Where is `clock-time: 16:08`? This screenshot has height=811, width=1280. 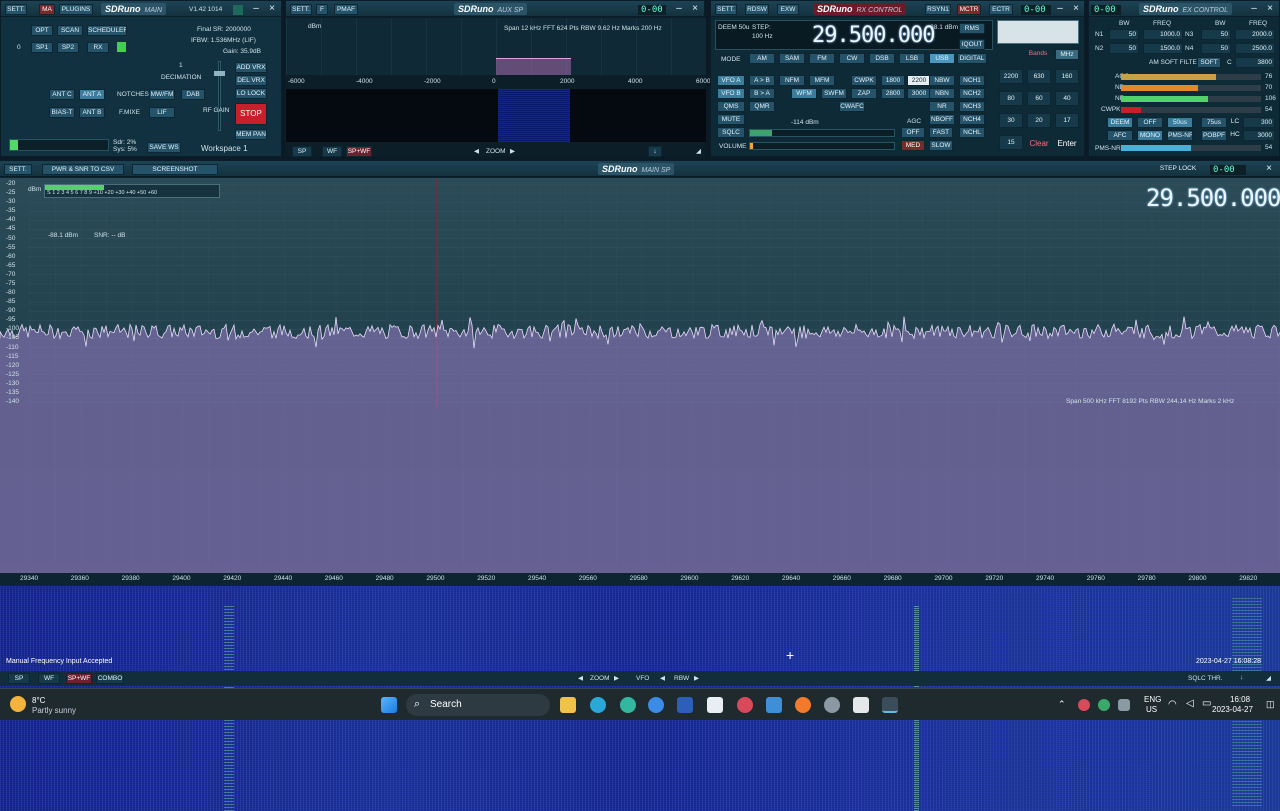 clock-time: 16:08 is located at coordinates (1240, 699).